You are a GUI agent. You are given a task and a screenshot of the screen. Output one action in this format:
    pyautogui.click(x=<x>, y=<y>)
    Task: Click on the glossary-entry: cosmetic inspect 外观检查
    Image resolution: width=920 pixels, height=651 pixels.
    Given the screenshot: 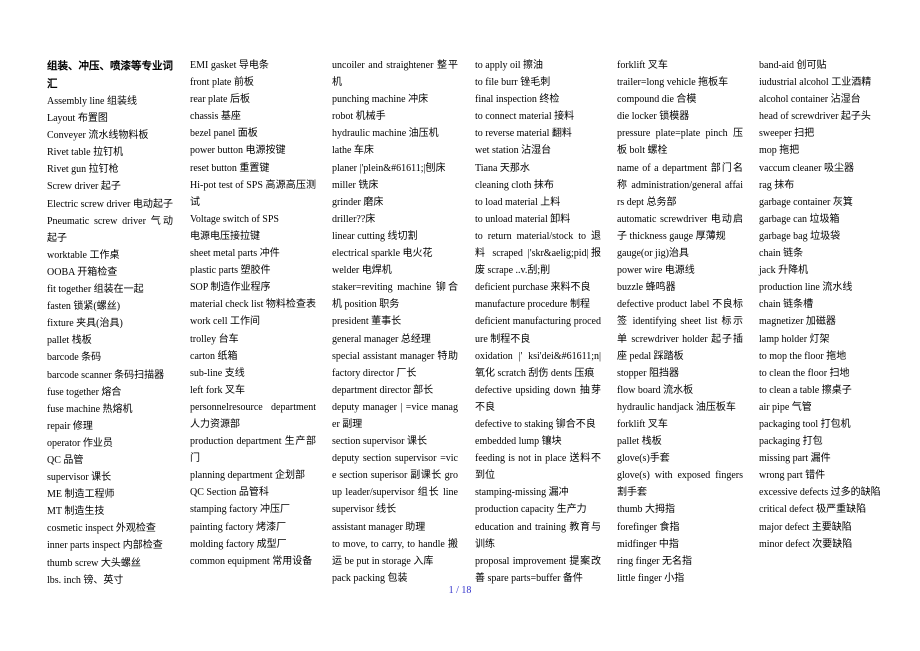 What is the action you would take?
    pyautogui.click(x=101, y=529)
    